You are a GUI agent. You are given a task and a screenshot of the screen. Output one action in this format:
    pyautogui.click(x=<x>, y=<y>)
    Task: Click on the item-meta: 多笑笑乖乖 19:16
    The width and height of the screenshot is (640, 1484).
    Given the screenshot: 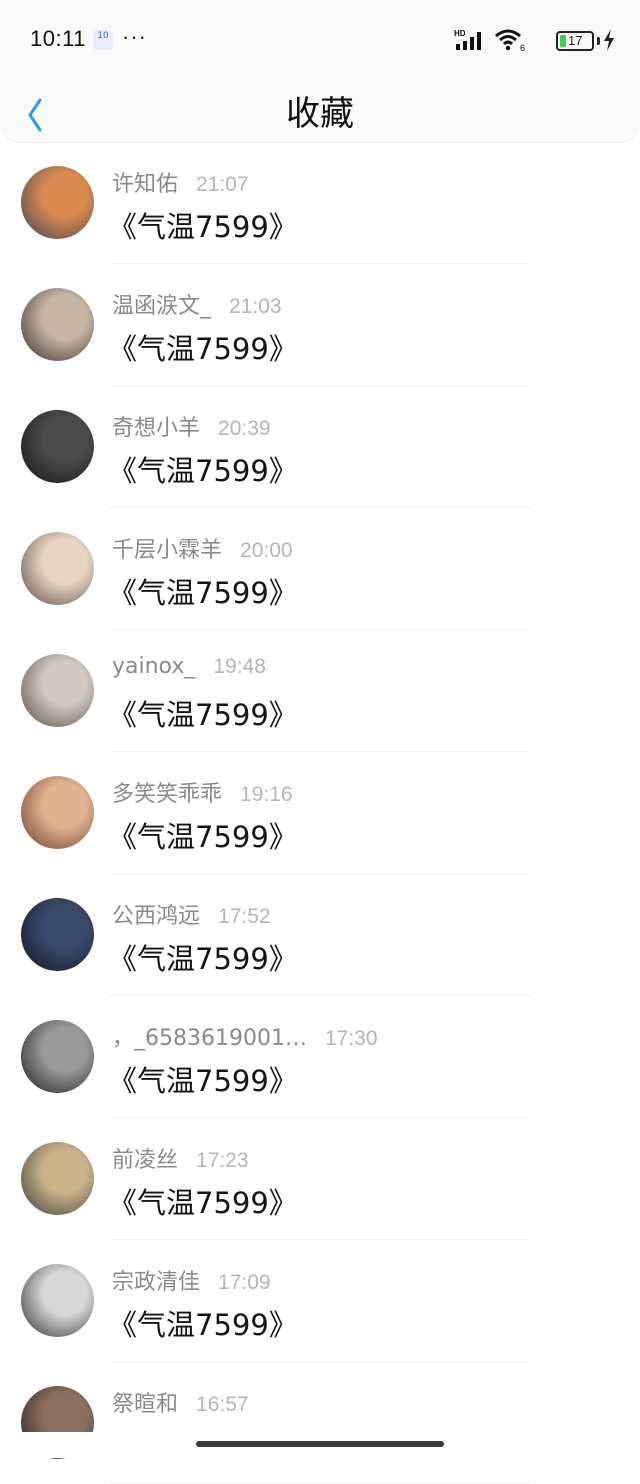 What is the action you would take?
    pyautogui.click(x=202, y=792)
    